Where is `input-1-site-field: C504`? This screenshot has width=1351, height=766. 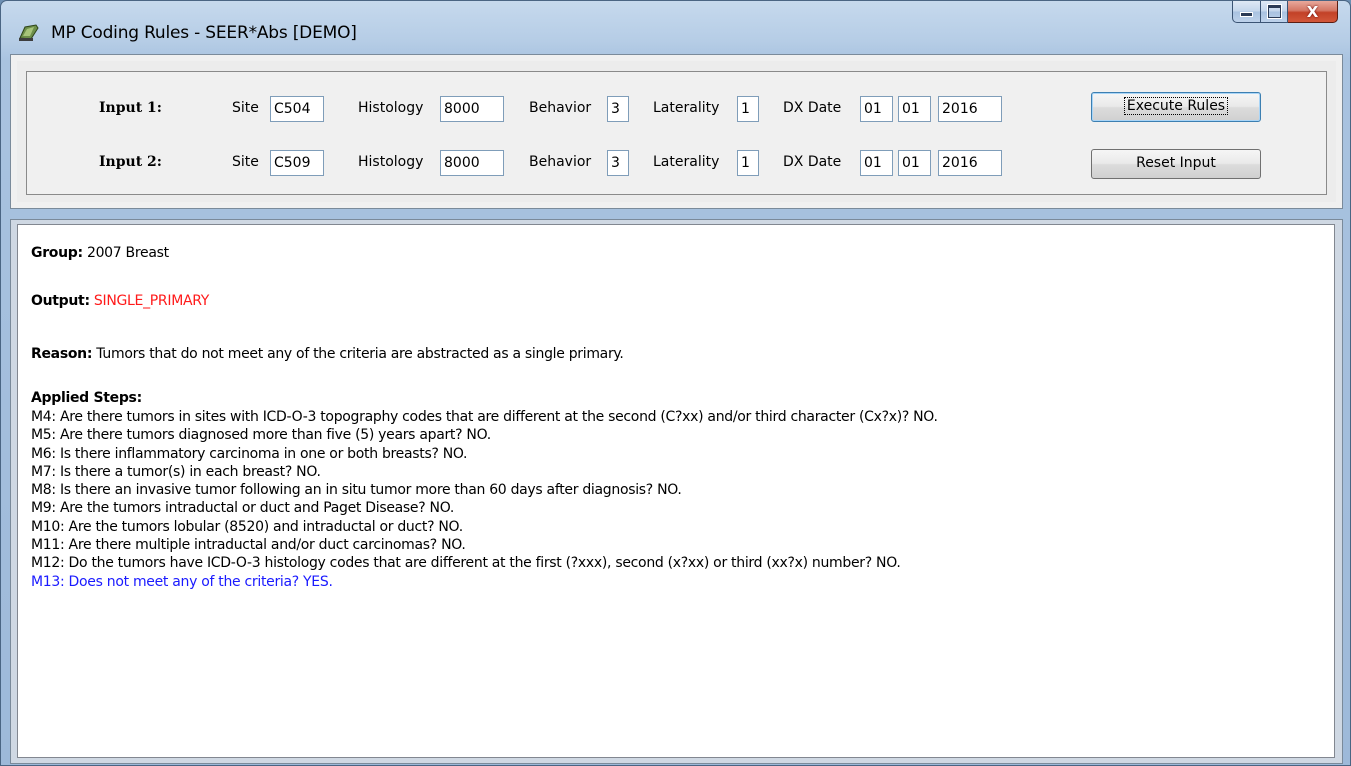
input-1-site-field: C504 is located at coordinates (297, 109).